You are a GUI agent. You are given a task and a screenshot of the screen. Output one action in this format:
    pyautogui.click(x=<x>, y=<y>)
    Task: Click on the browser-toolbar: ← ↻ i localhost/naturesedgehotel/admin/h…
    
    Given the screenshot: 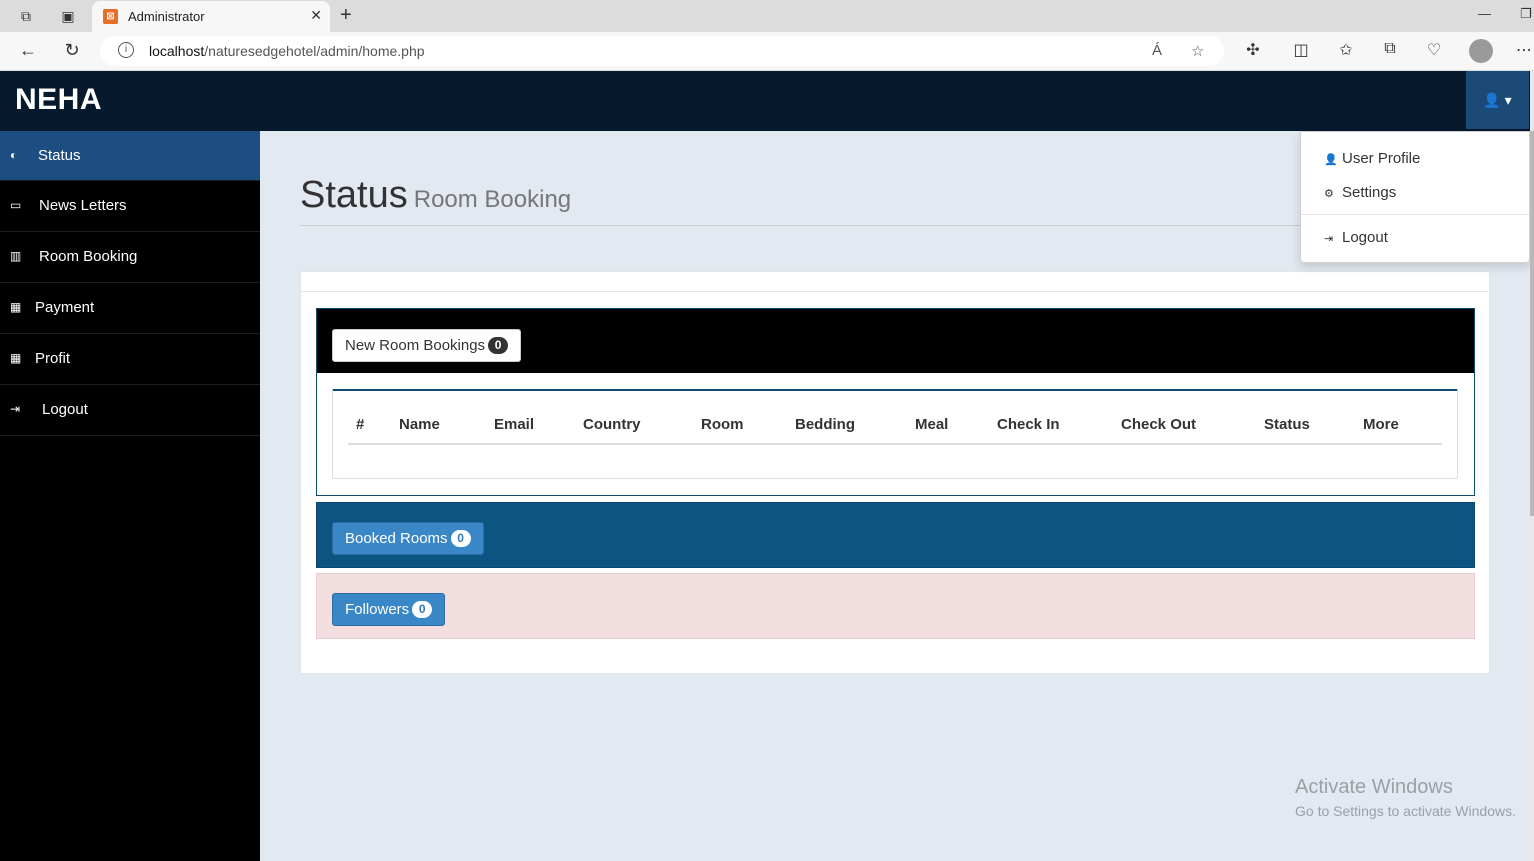 What is the action you would take?
    pyautogui.click(x=767, y=51)
    